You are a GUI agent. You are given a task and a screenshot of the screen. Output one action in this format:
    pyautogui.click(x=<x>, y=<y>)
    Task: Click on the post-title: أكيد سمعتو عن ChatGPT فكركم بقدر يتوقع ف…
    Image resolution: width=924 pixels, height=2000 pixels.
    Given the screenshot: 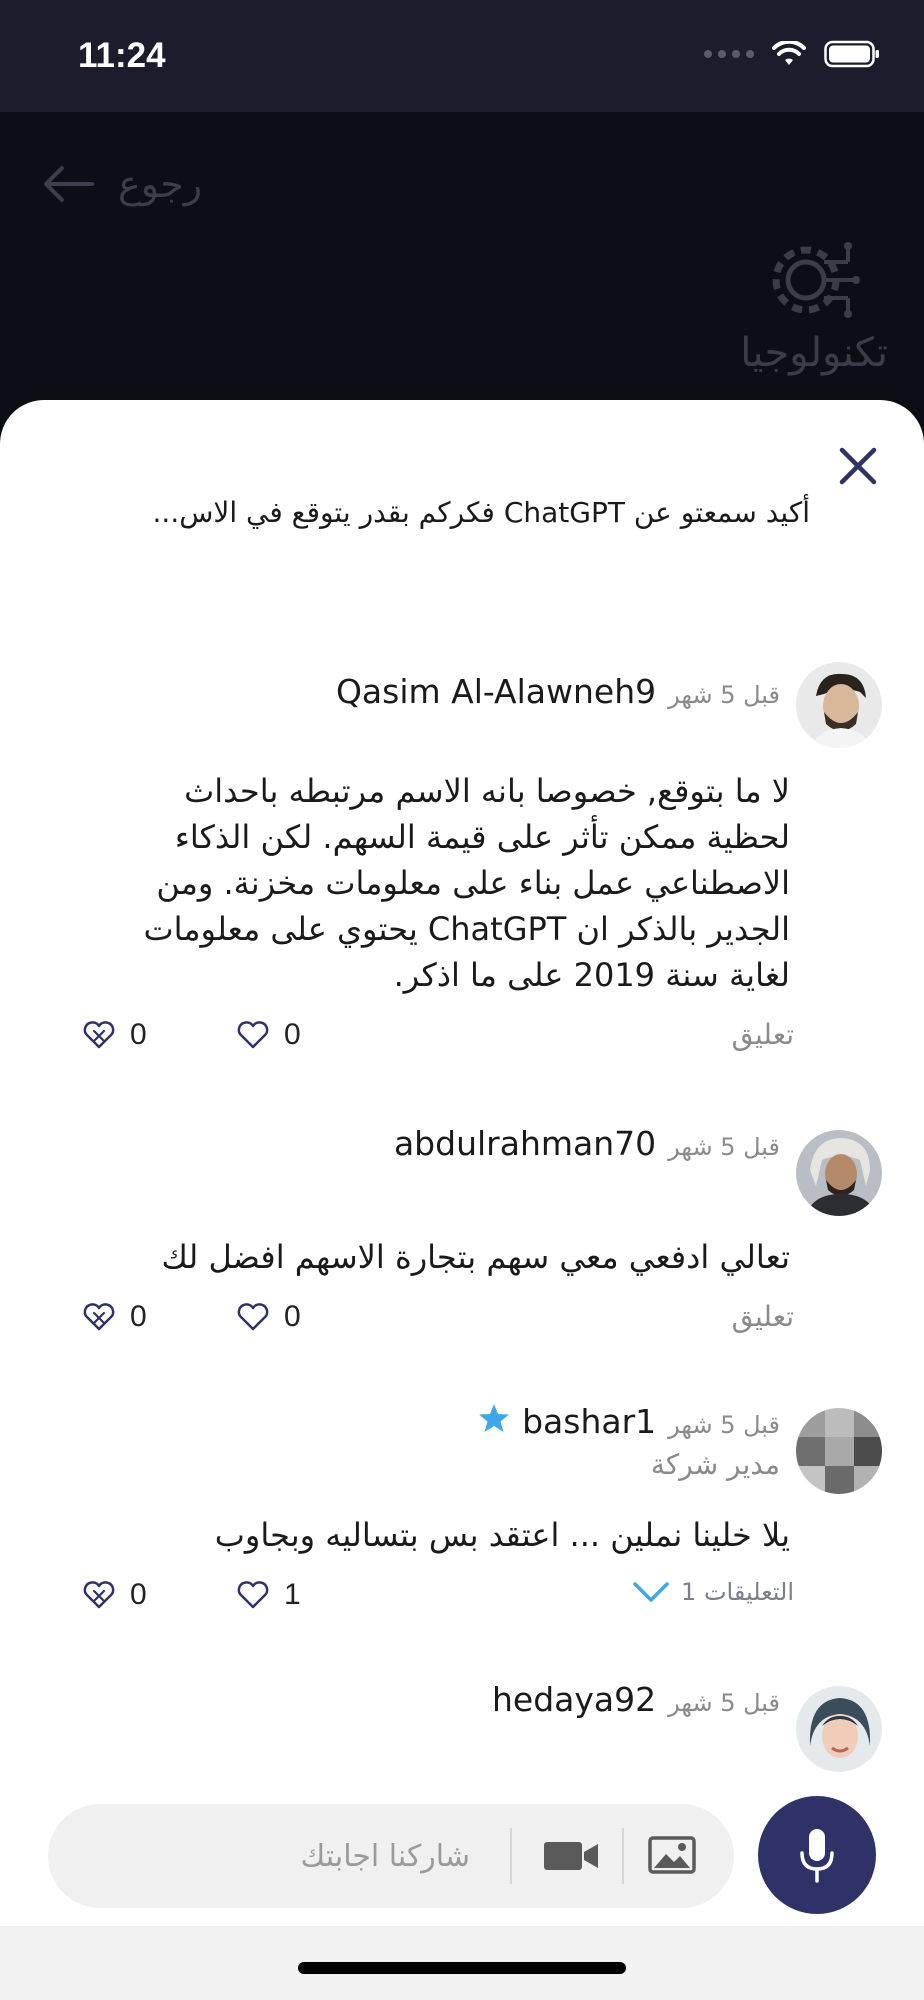 What is the action you would take?
    pyautogui.click(x=481, y=512)
    